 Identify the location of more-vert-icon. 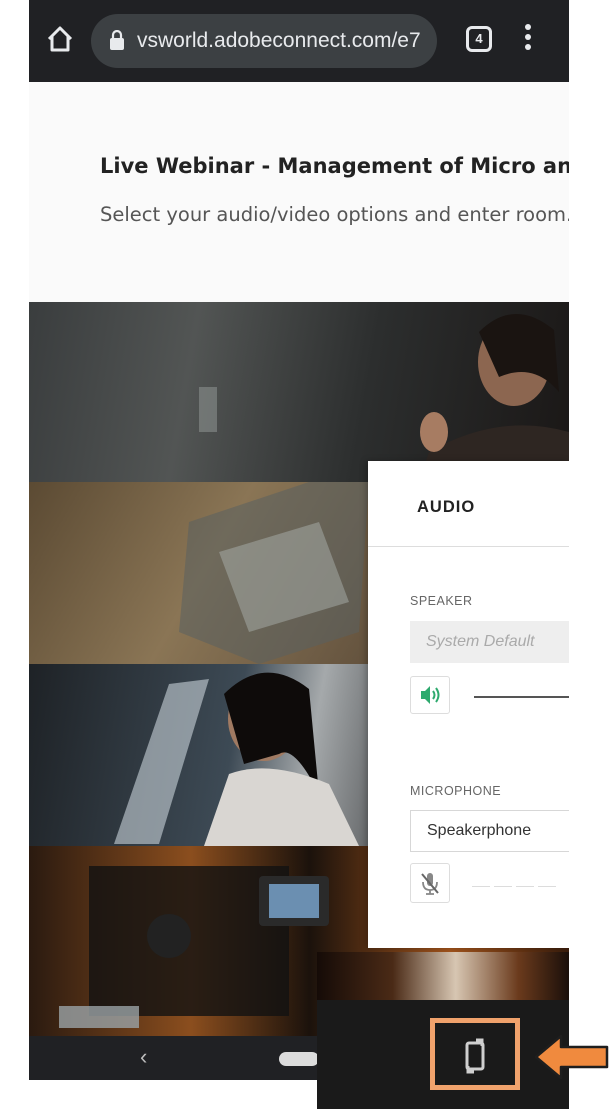
(528, 41).